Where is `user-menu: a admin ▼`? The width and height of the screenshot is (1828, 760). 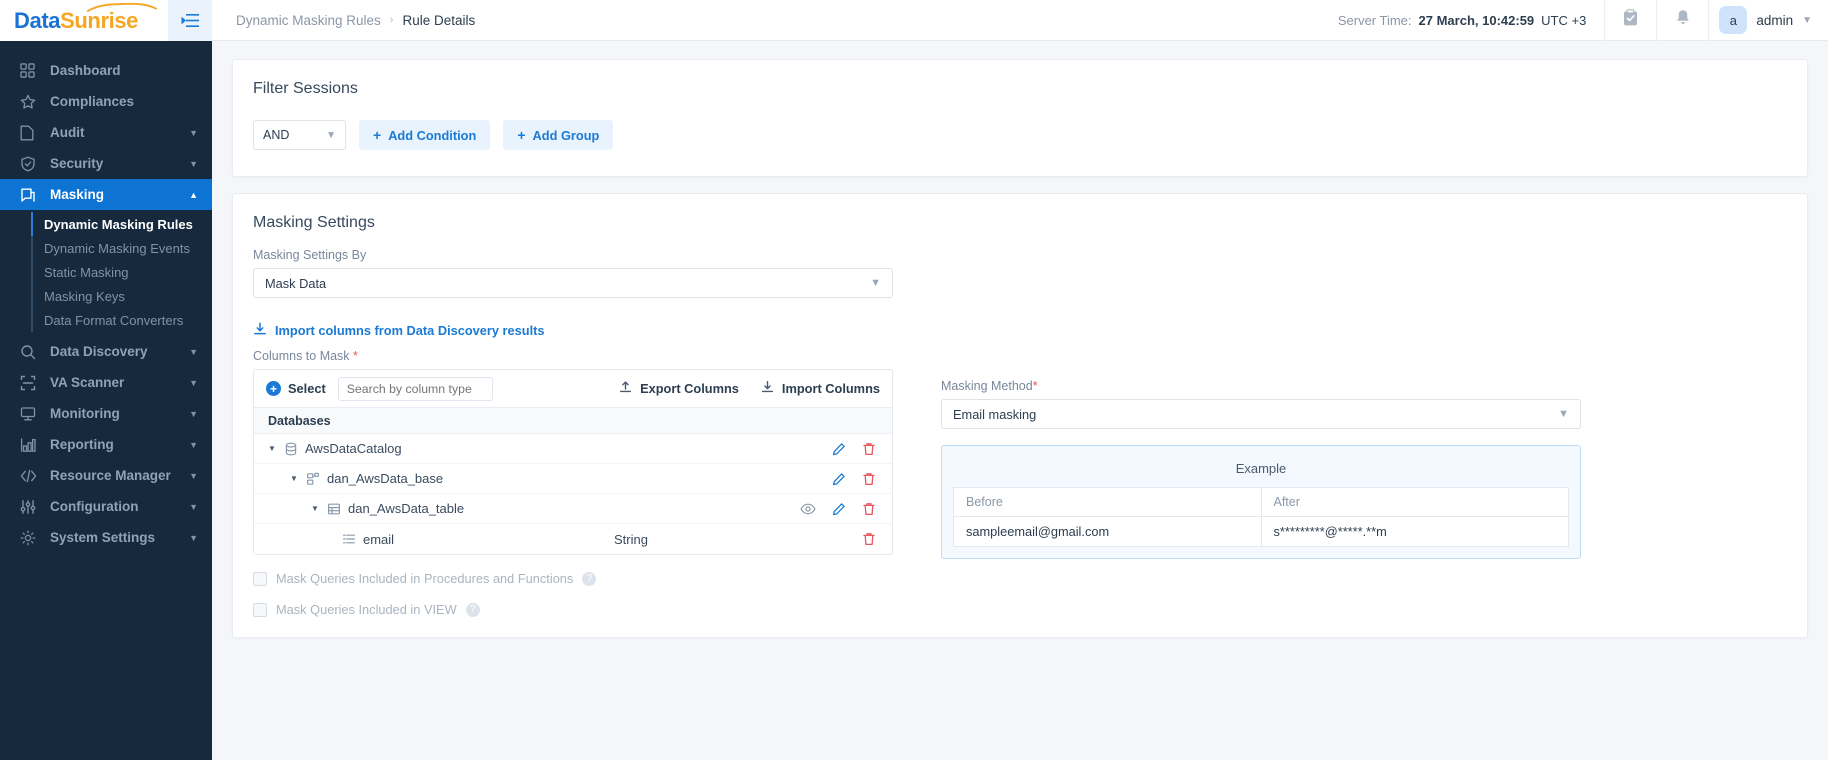 user-menu: a admin ▼ is located at coordinates (1768, 20).